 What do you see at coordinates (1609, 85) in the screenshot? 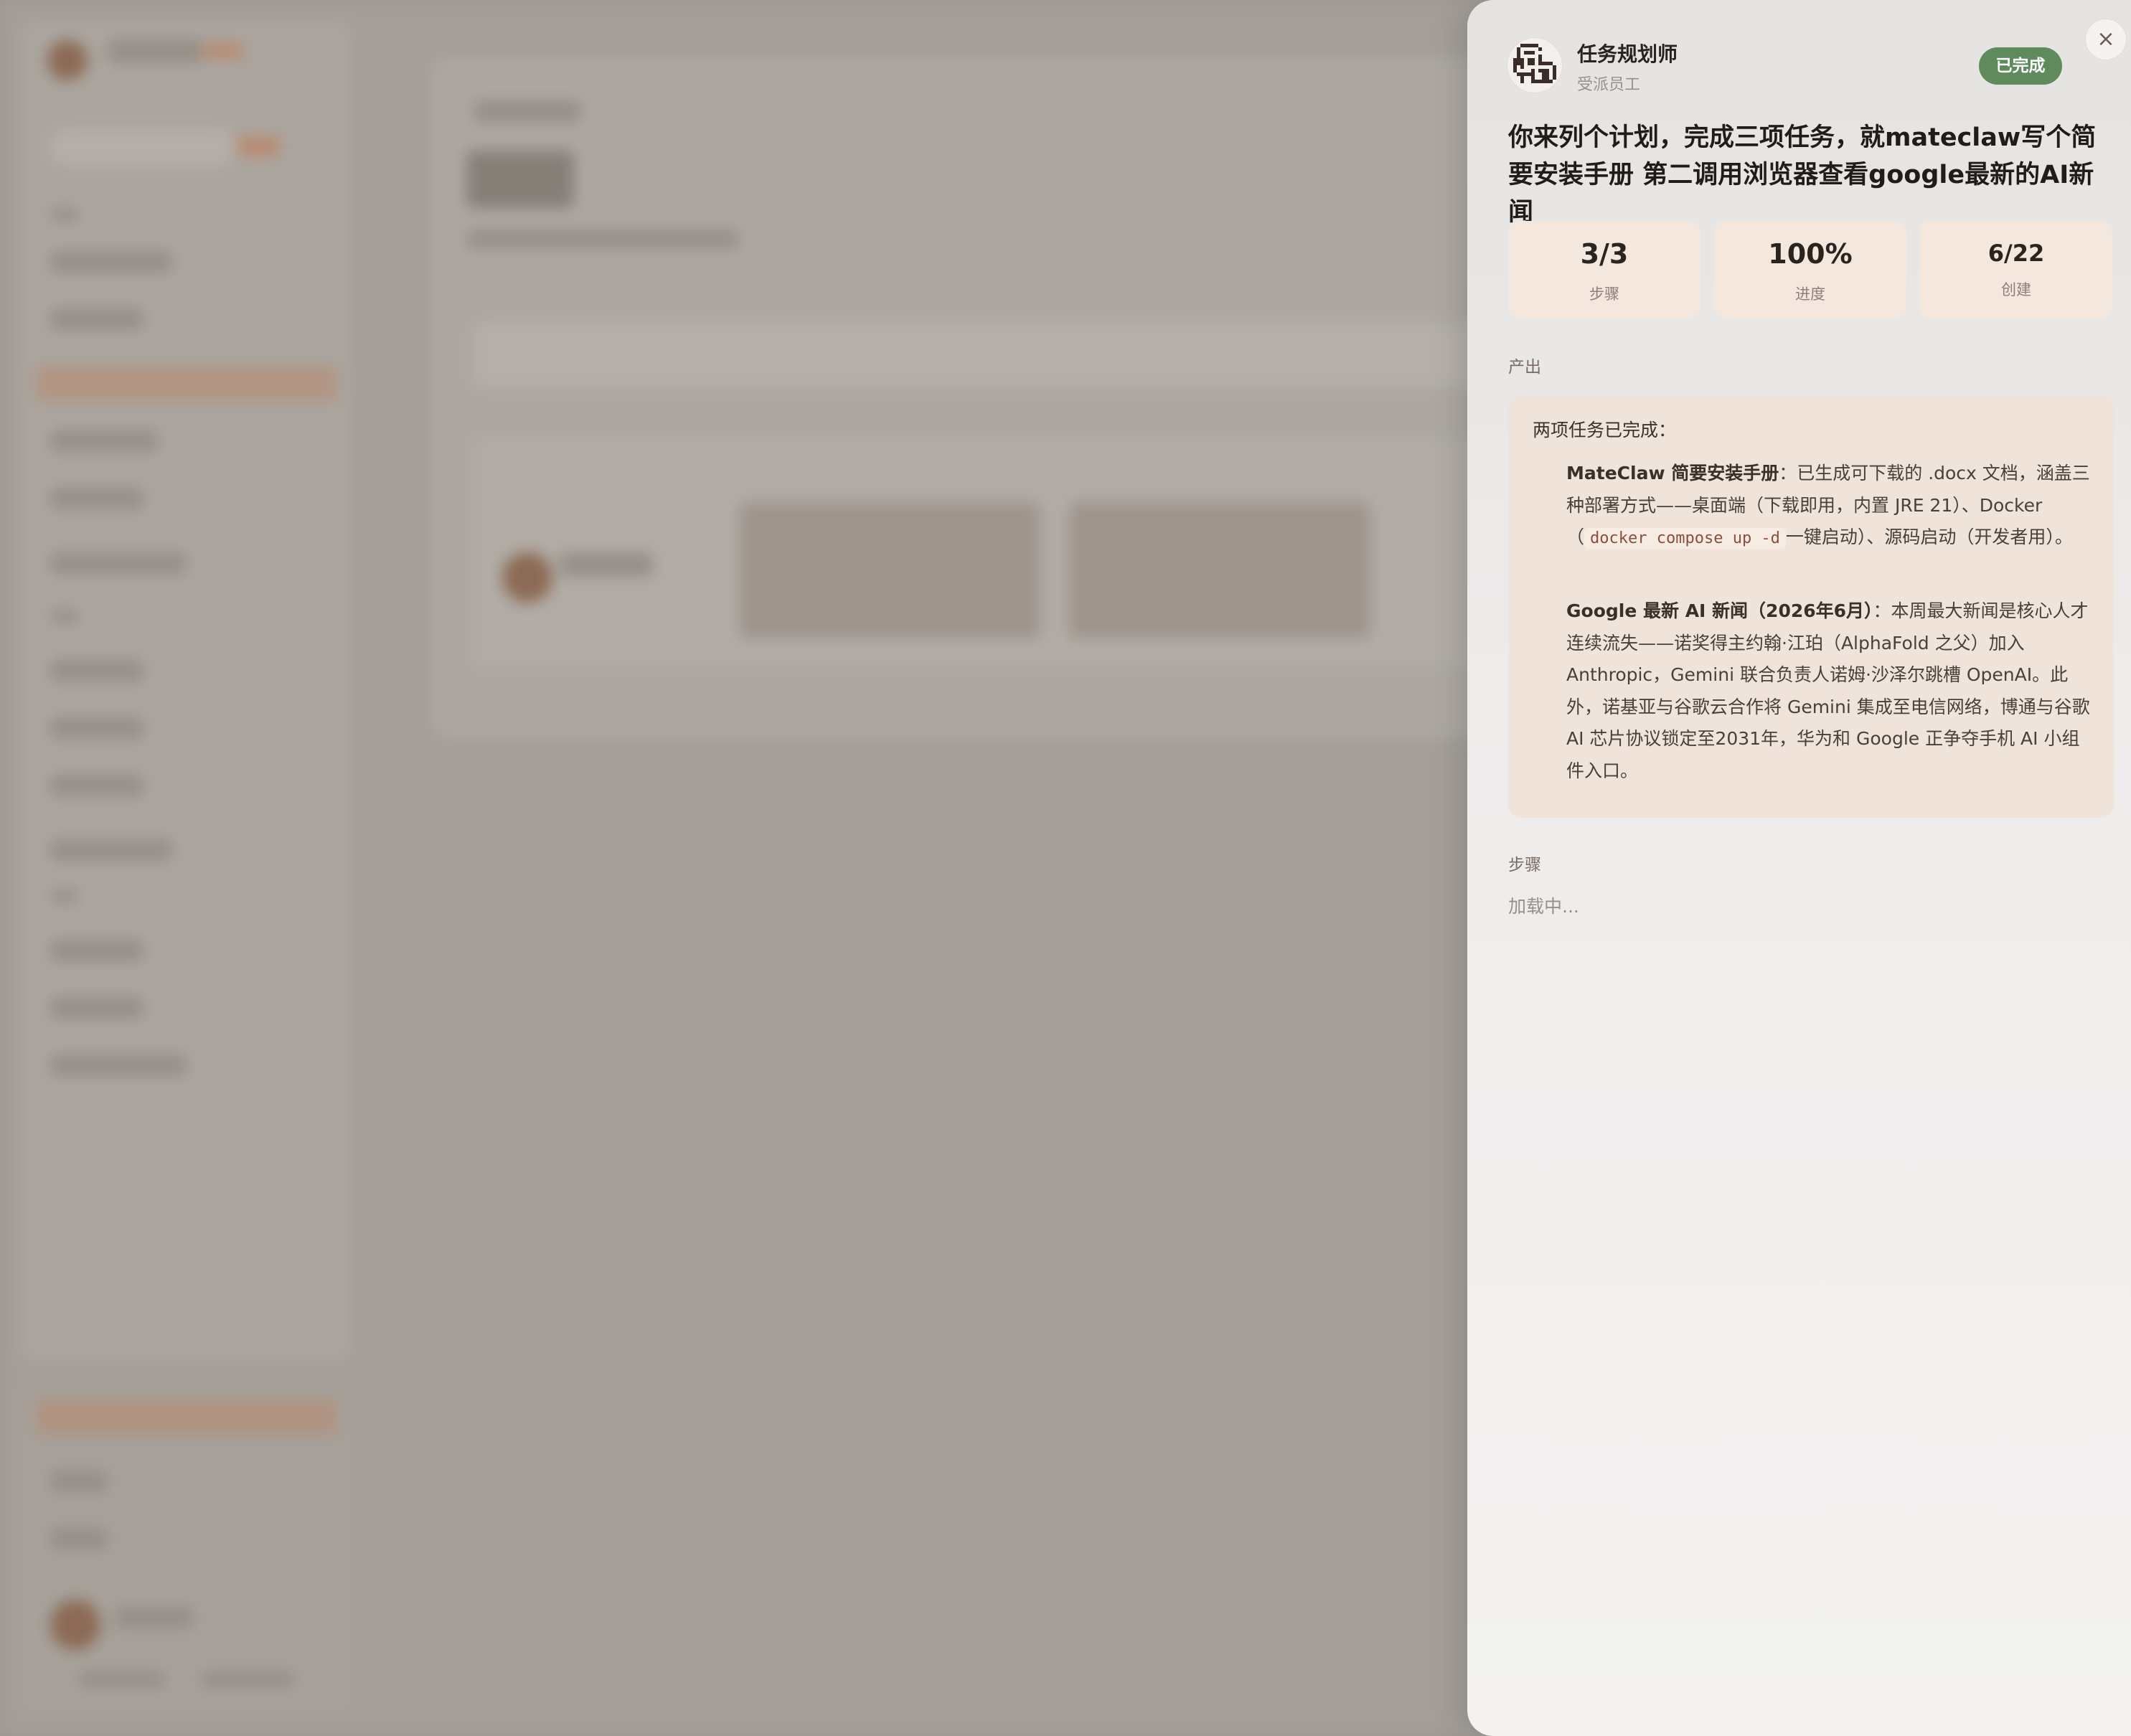
I see `agent-role: 受派员工` at bounding box center [1609, 85].